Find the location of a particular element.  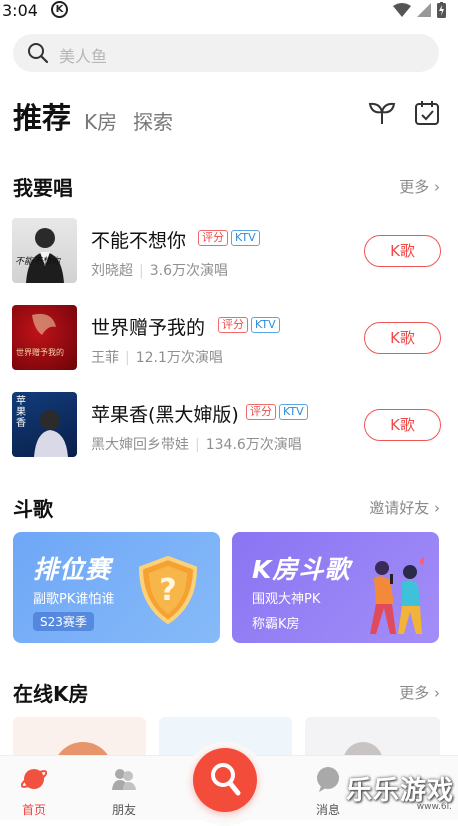

k-room-battle-card: K房斗歌 围观大神PK 称霸K房 is located at coordinates (335, 587).